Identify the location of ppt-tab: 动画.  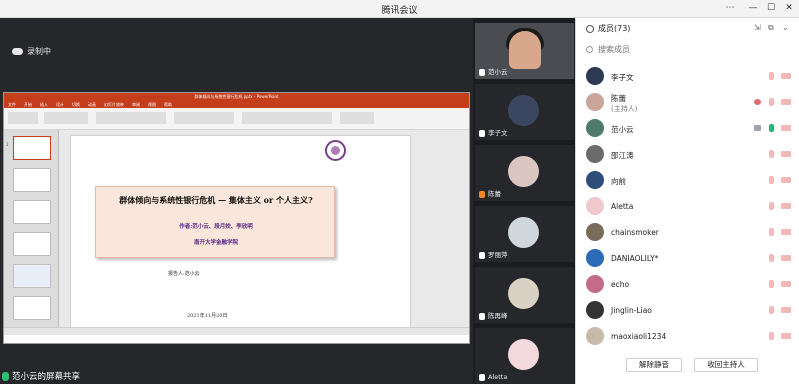
(92, 104).